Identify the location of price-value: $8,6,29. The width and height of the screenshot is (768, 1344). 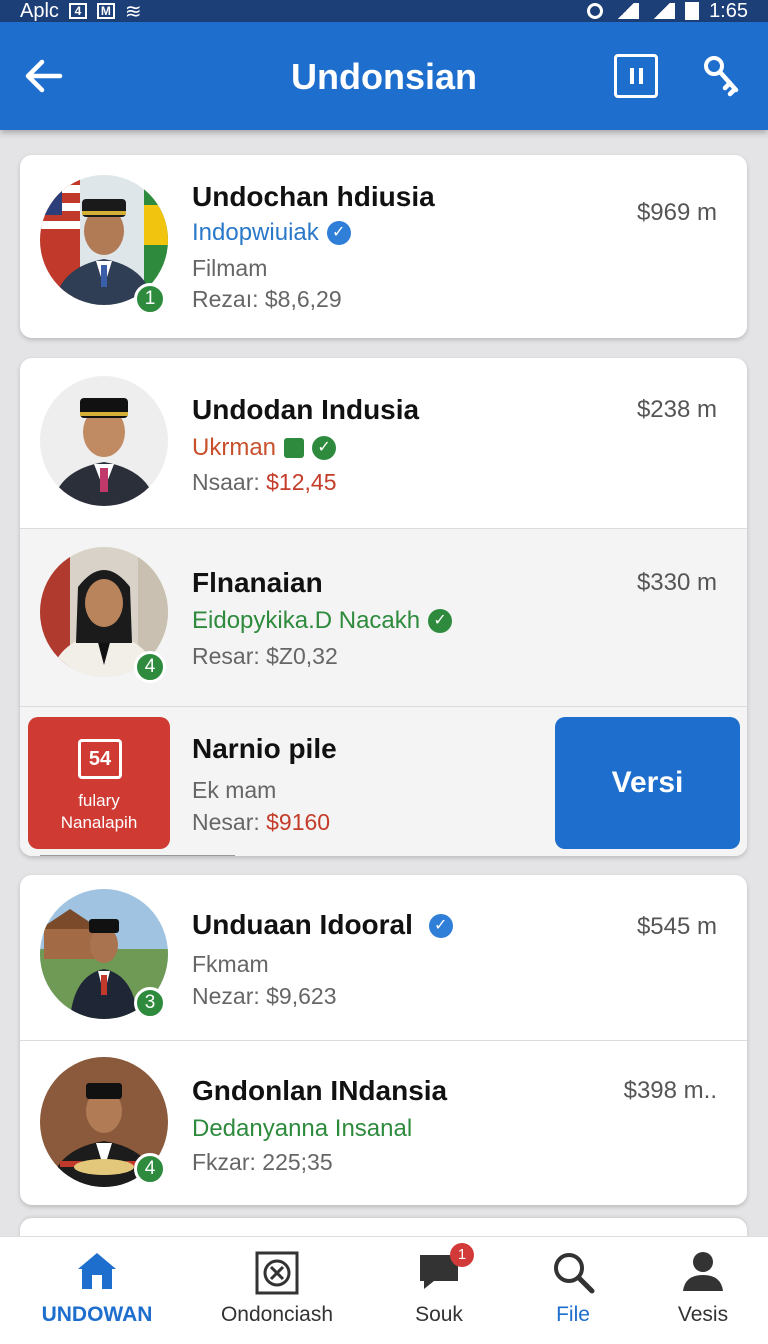
(303, 299).